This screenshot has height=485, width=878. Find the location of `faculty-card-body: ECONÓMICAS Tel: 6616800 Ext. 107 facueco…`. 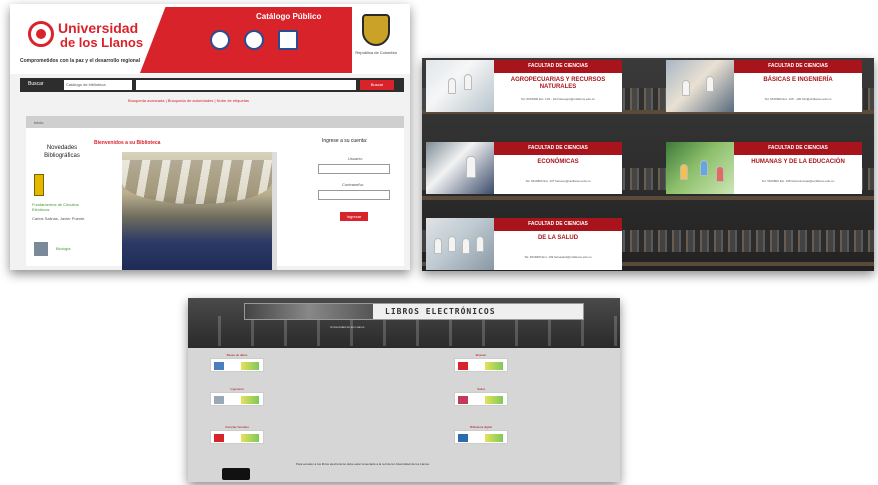

faculty-card-body: ECONÓMICAS Tel: 6616800 Ext. 107 facueco… is located at coordinates (558, 174).